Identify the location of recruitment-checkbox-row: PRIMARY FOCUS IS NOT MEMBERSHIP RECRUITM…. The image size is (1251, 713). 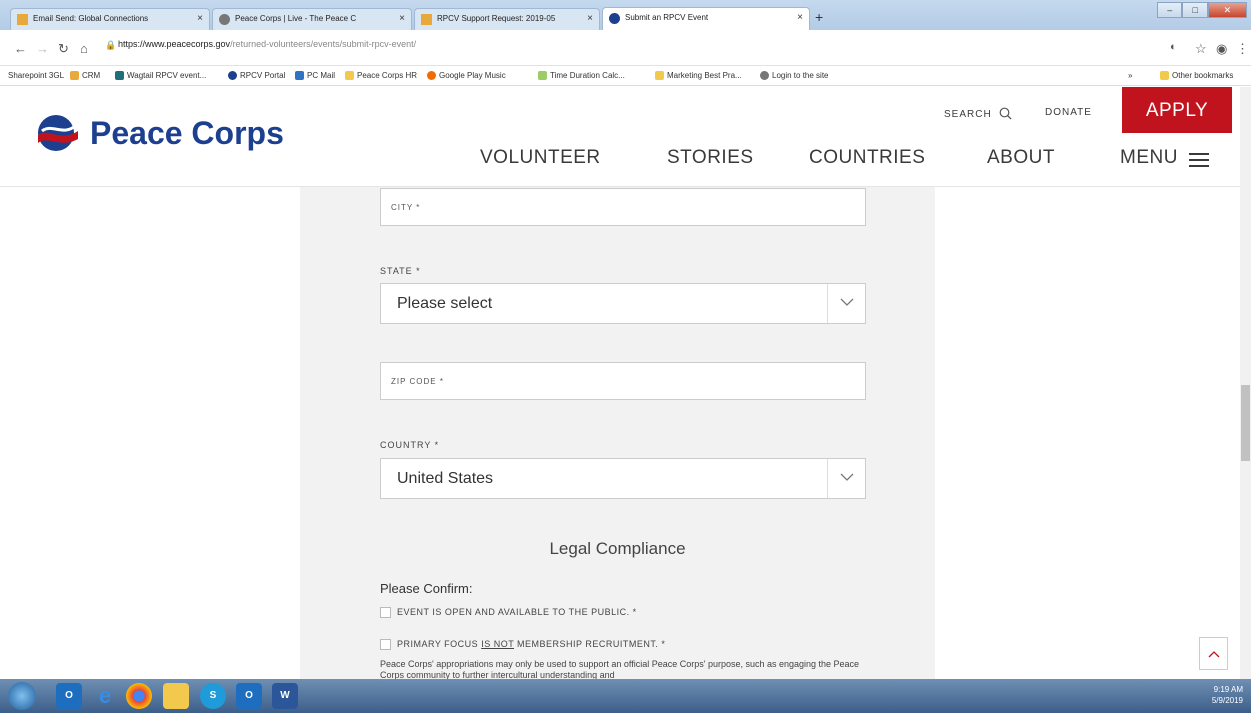
(522, 645).